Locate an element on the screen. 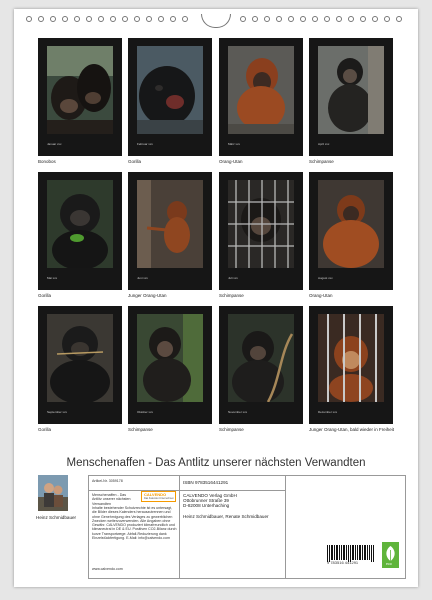 The width and height of the screenshot is (432, 600). author-name: Heinz Schmidbauer is located at coordinates (56, 517).